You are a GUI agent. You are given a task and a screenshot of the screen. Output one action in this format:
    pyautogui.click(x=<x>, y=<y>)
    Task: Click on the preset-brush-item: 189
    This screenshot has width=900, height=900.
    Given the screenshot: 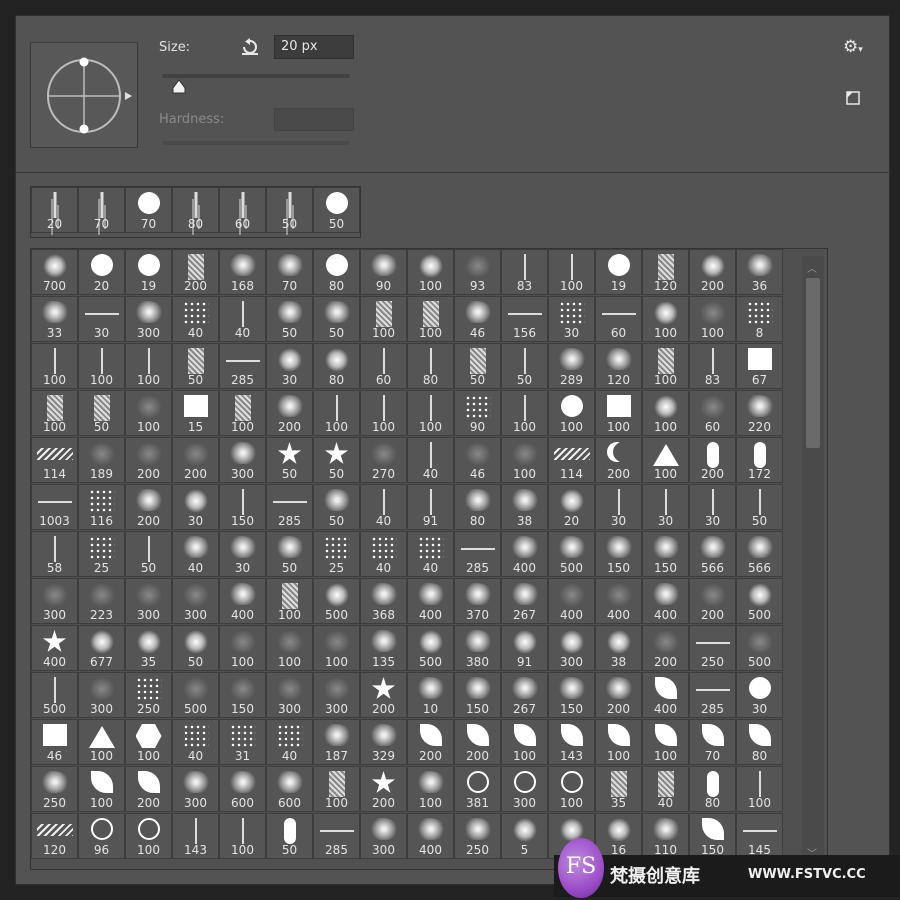 What is the action you would take?
    pyautogui.click(x=101, y=460)
    